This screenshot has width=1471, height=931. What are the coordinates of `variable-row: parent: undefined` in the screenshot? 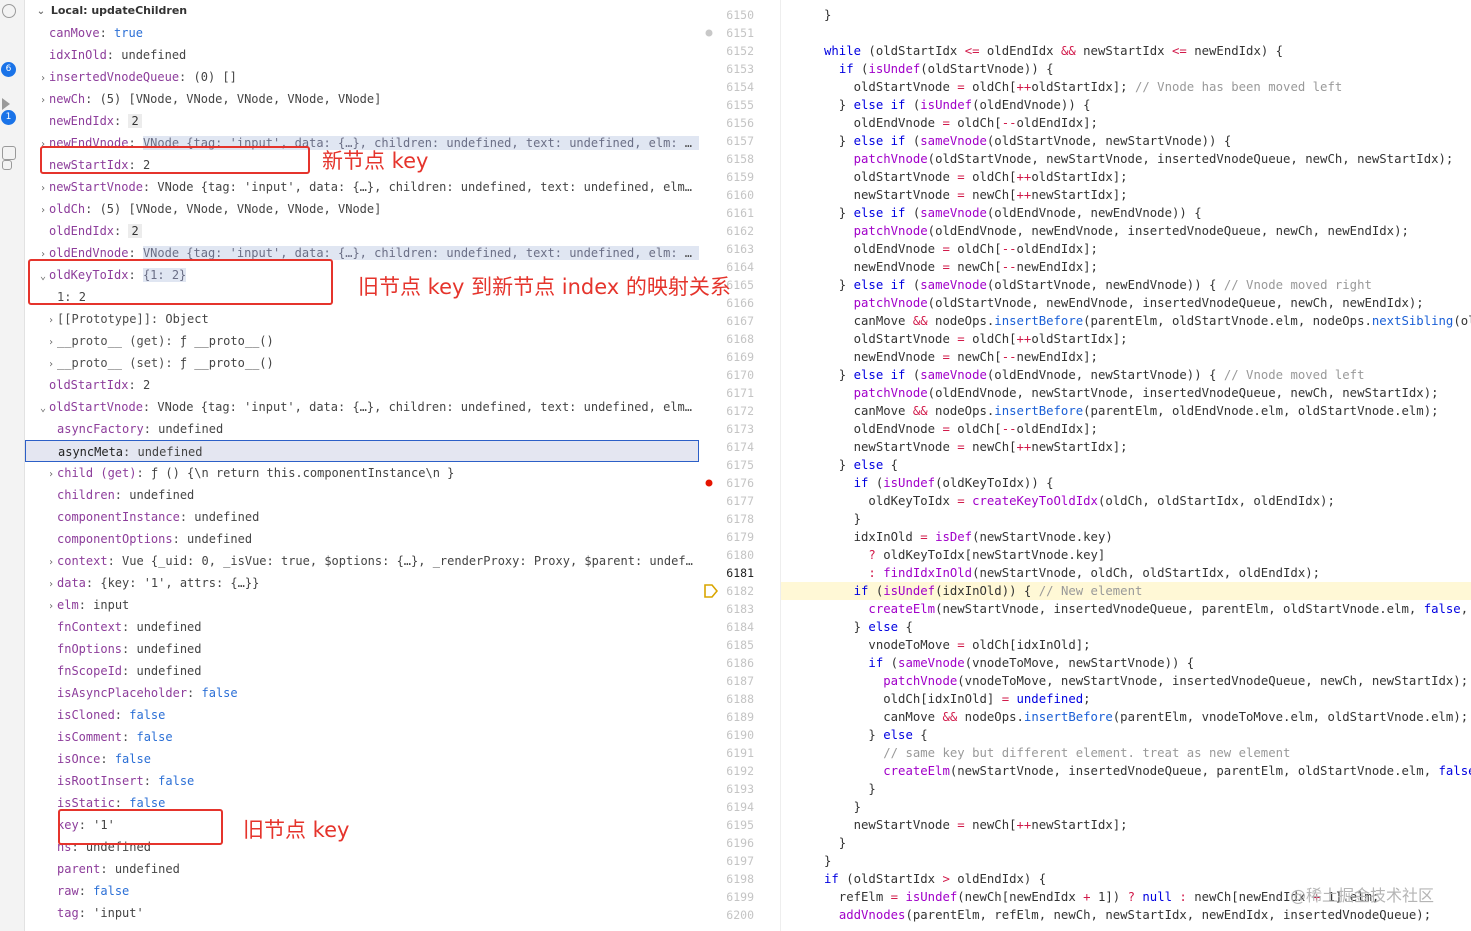 It's located at (362, 869).